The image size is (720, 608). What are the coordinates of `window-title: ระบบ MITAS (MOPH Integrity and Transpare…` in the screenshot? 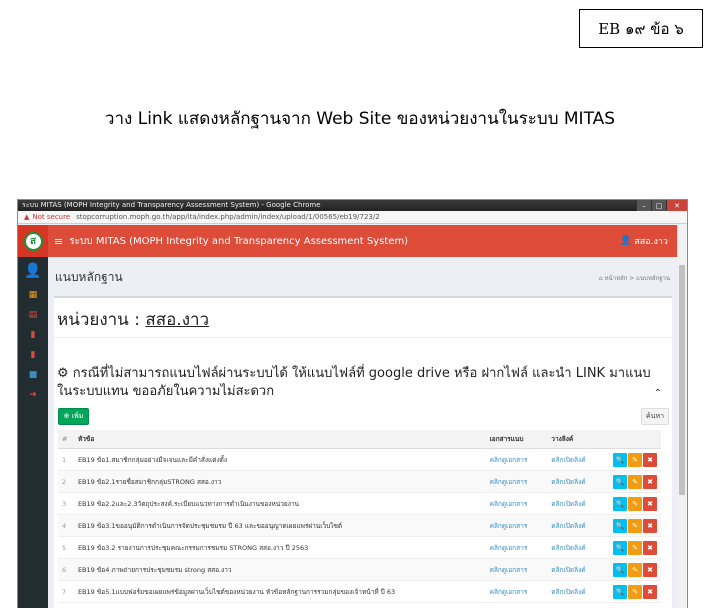 It's located at (171, 205).